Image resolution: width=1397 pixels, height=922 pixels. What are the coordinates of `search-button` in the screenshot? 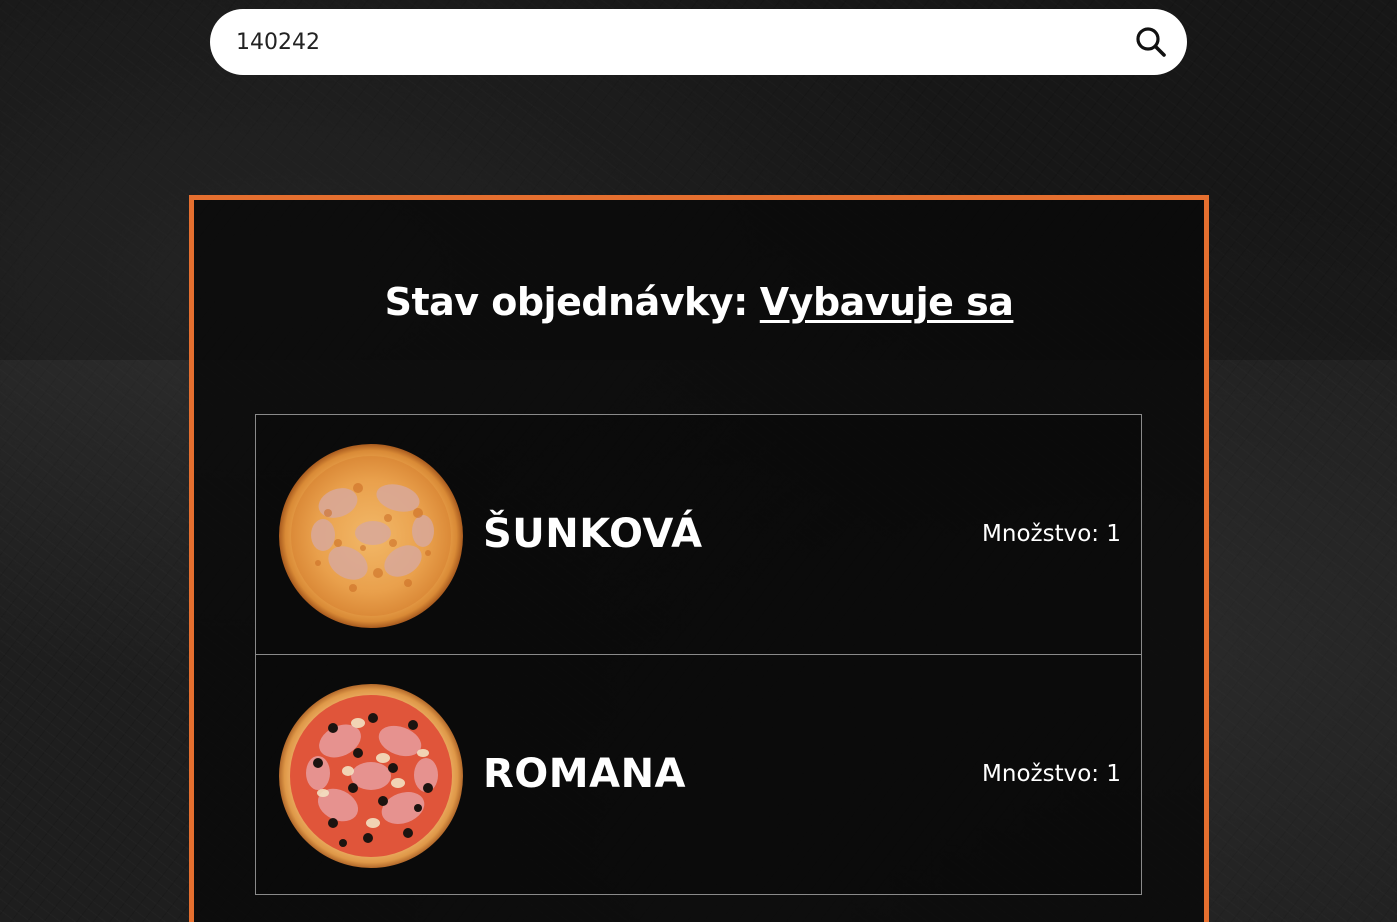 It's located at (1151, 42).